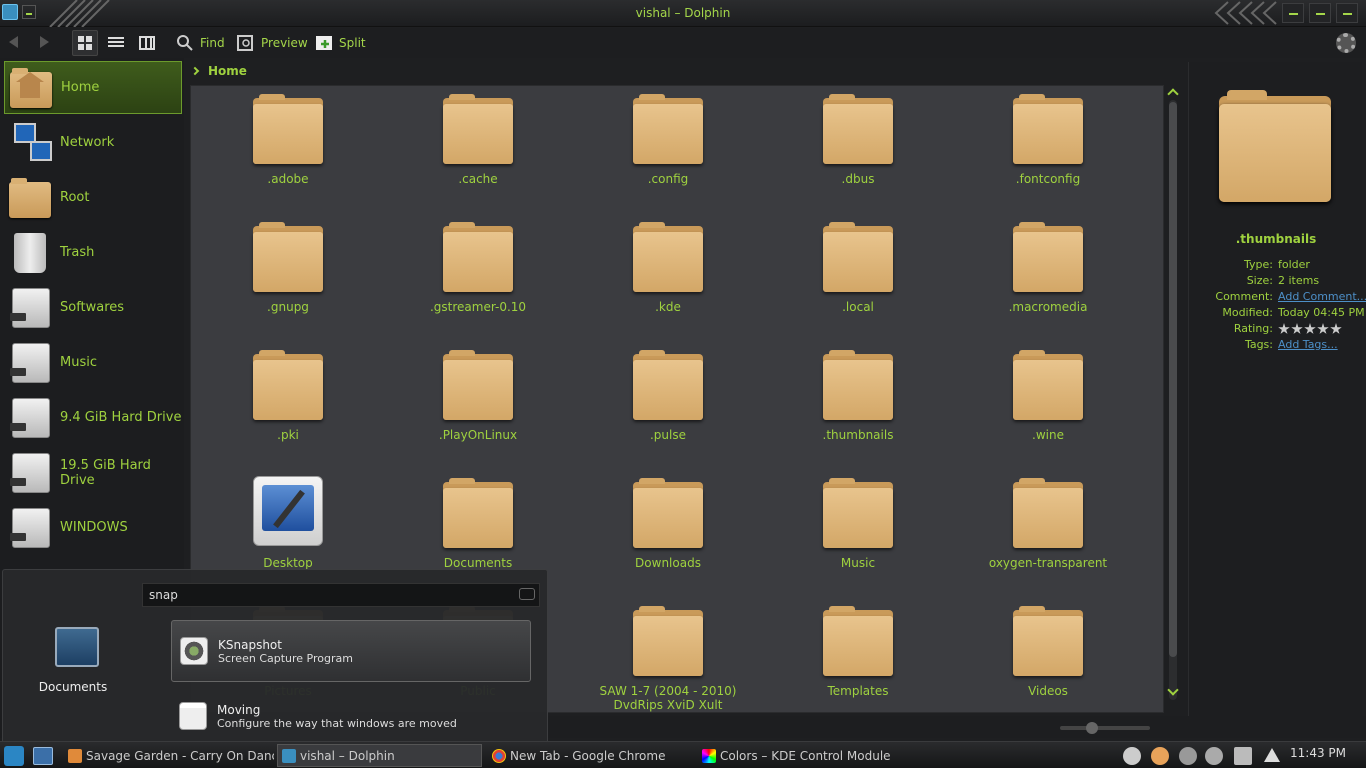  I want to click on zoom-slider, so click(1105, 728).